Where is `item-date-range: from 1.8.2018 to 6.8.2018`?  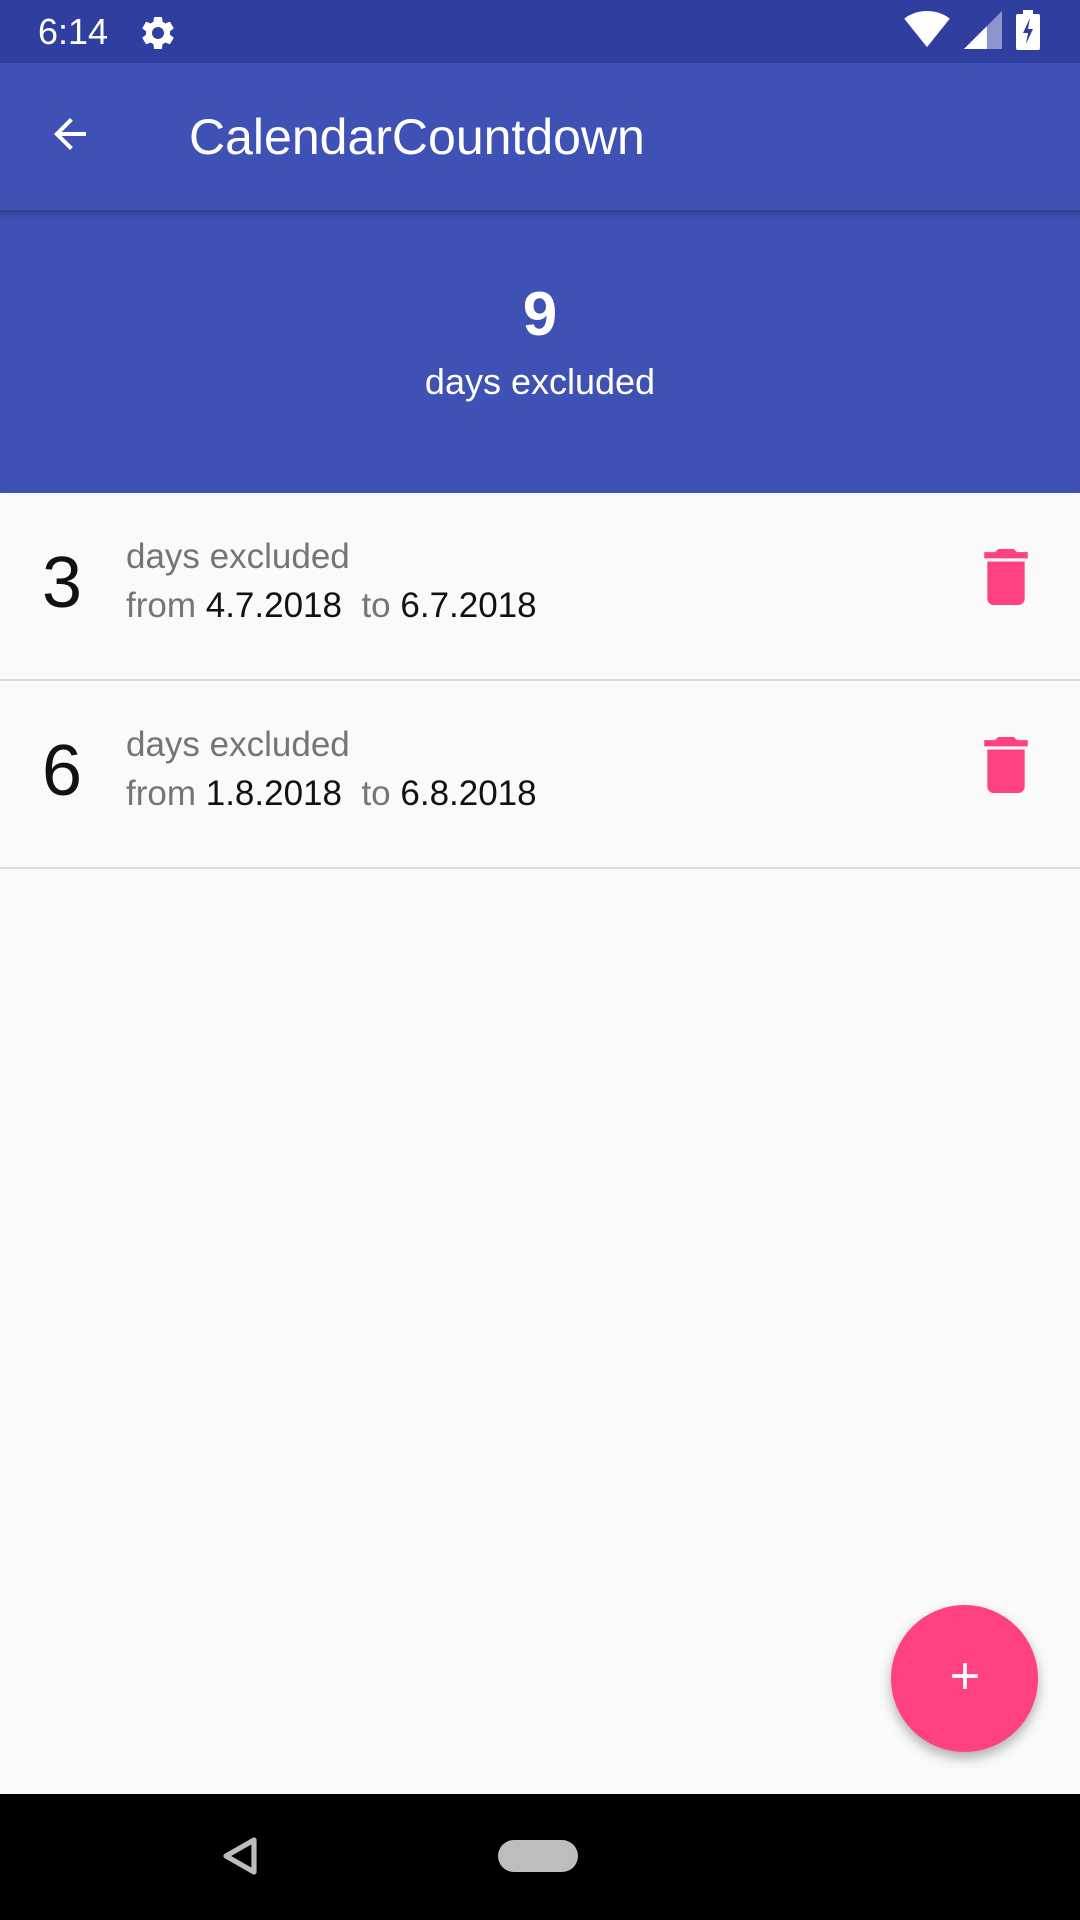 item-date-range: from 1.8.2018 to 6.8.2018 is located at coordinates (331, 794).